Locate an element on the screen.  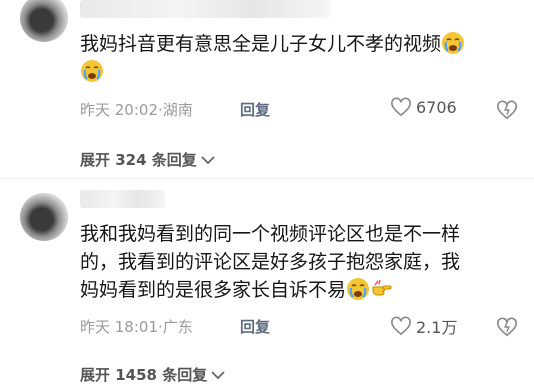
comment-1-like-button: 6706 is located at coordinates (423, 107).